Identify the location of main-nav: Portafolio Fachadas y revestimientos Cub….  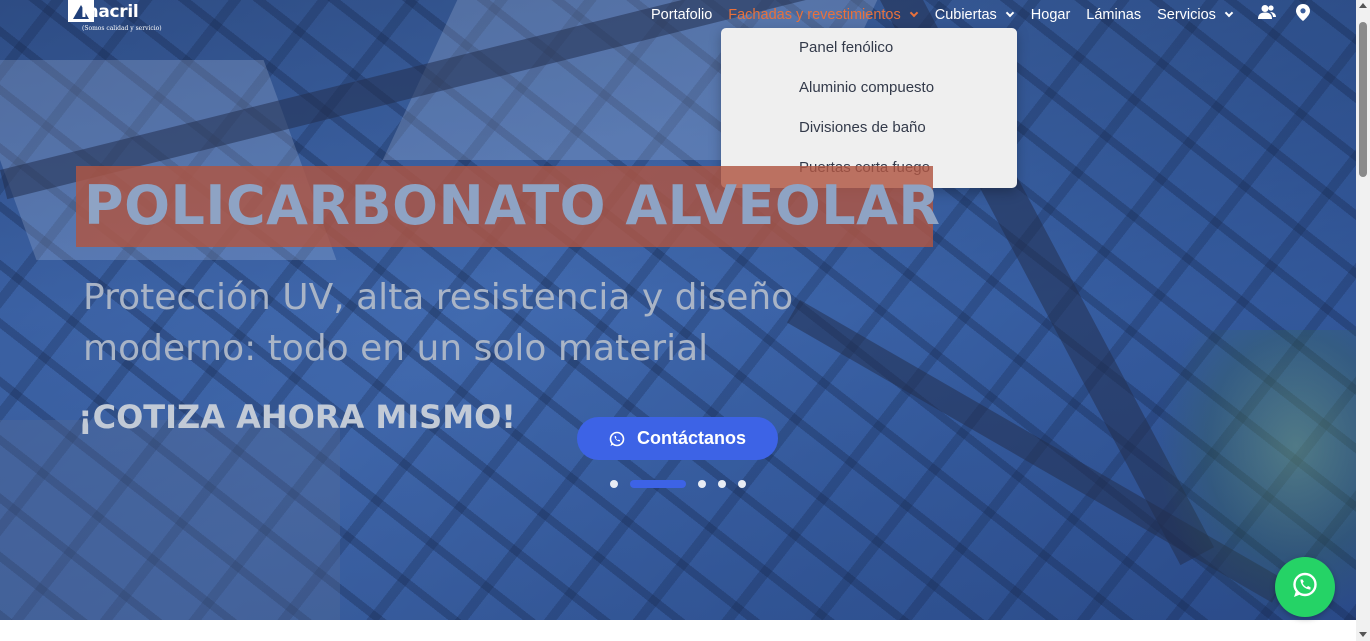
(942, 15).